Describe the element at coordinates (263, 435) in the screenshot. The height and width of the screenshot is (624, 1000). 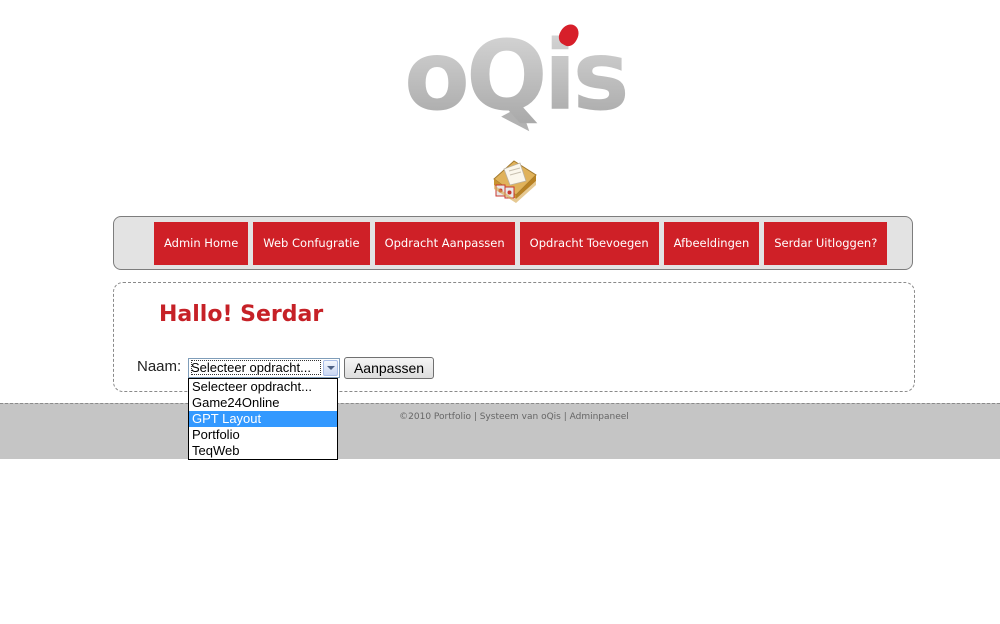
I see `dropdown-option: Portfolio` at that location.